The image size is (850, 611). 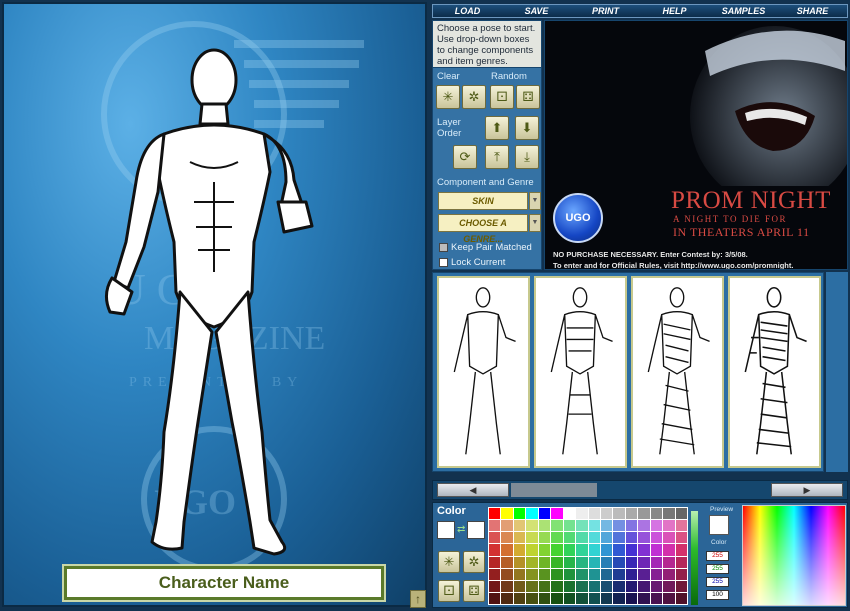 I want to click on thumbnail-slider: ◀ ▶, so click(x=640, y=490).